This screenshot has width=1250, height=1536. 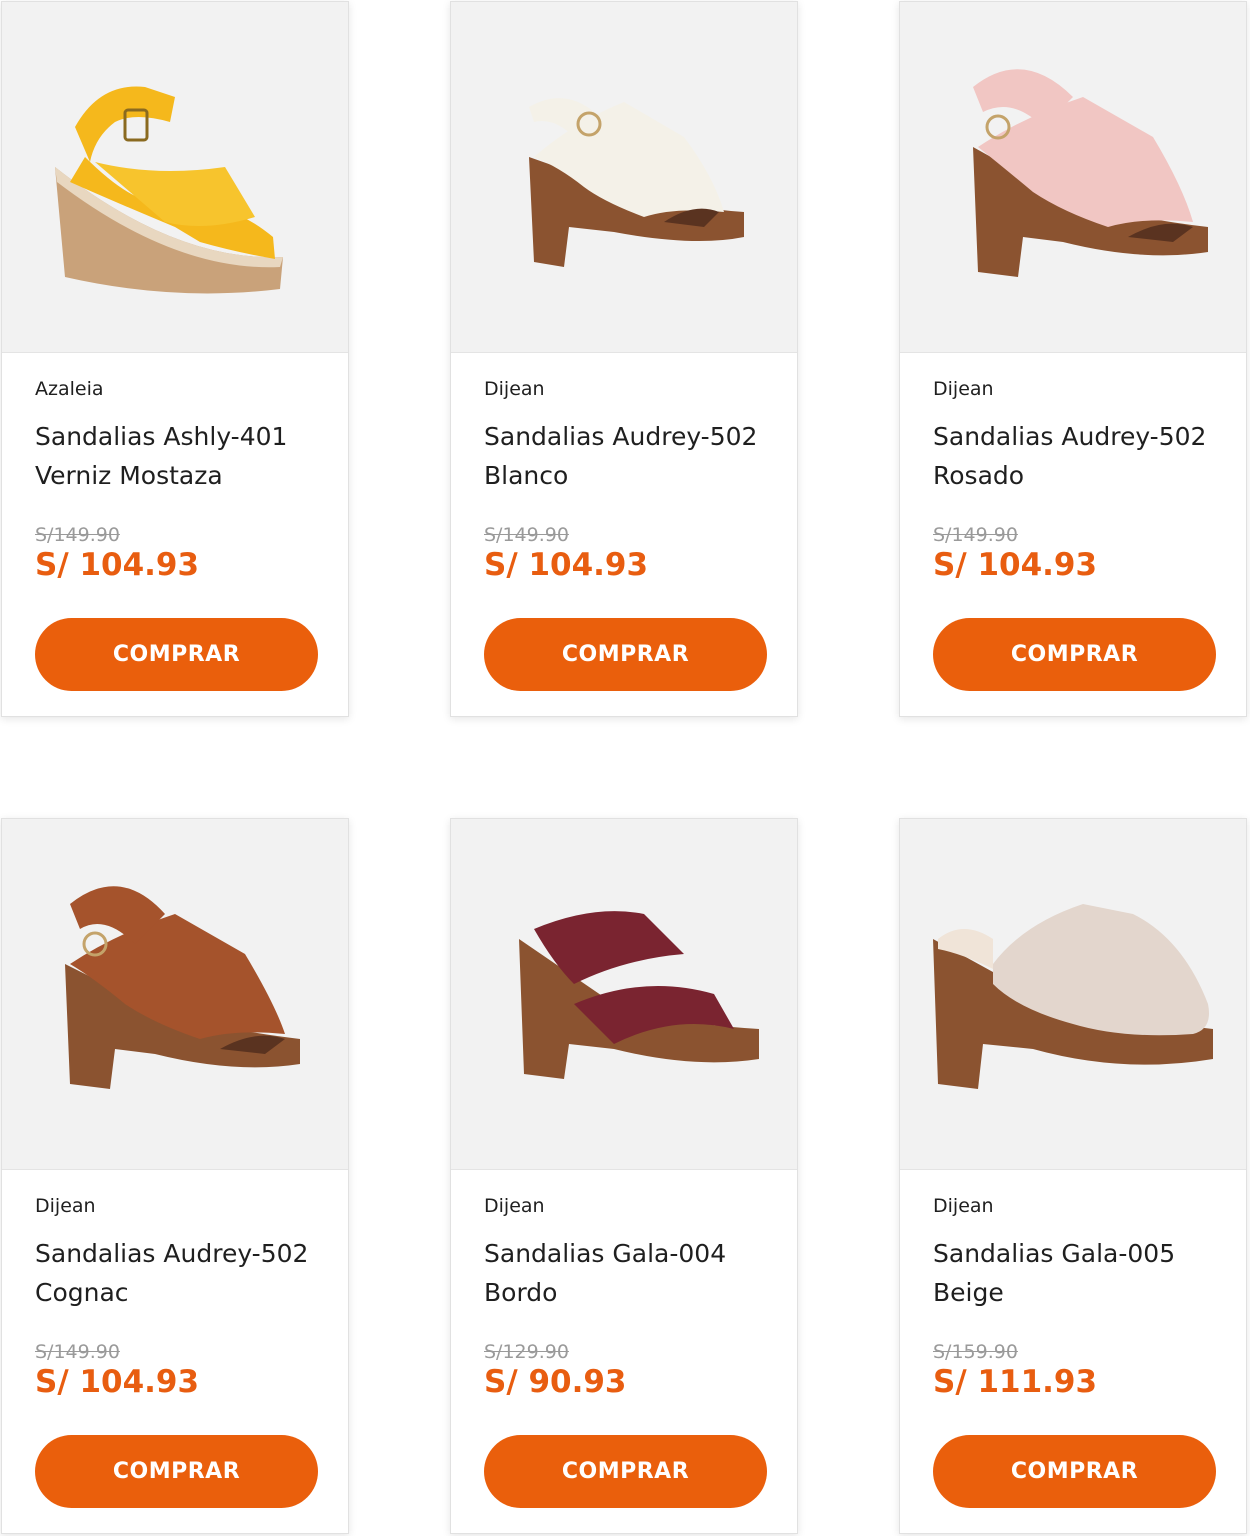 What do you see at coordinates (634, 456) in the screenshot?
I see `product-name: Sandalias Audrey-502 Blanco` at bounding box center [634, 456].